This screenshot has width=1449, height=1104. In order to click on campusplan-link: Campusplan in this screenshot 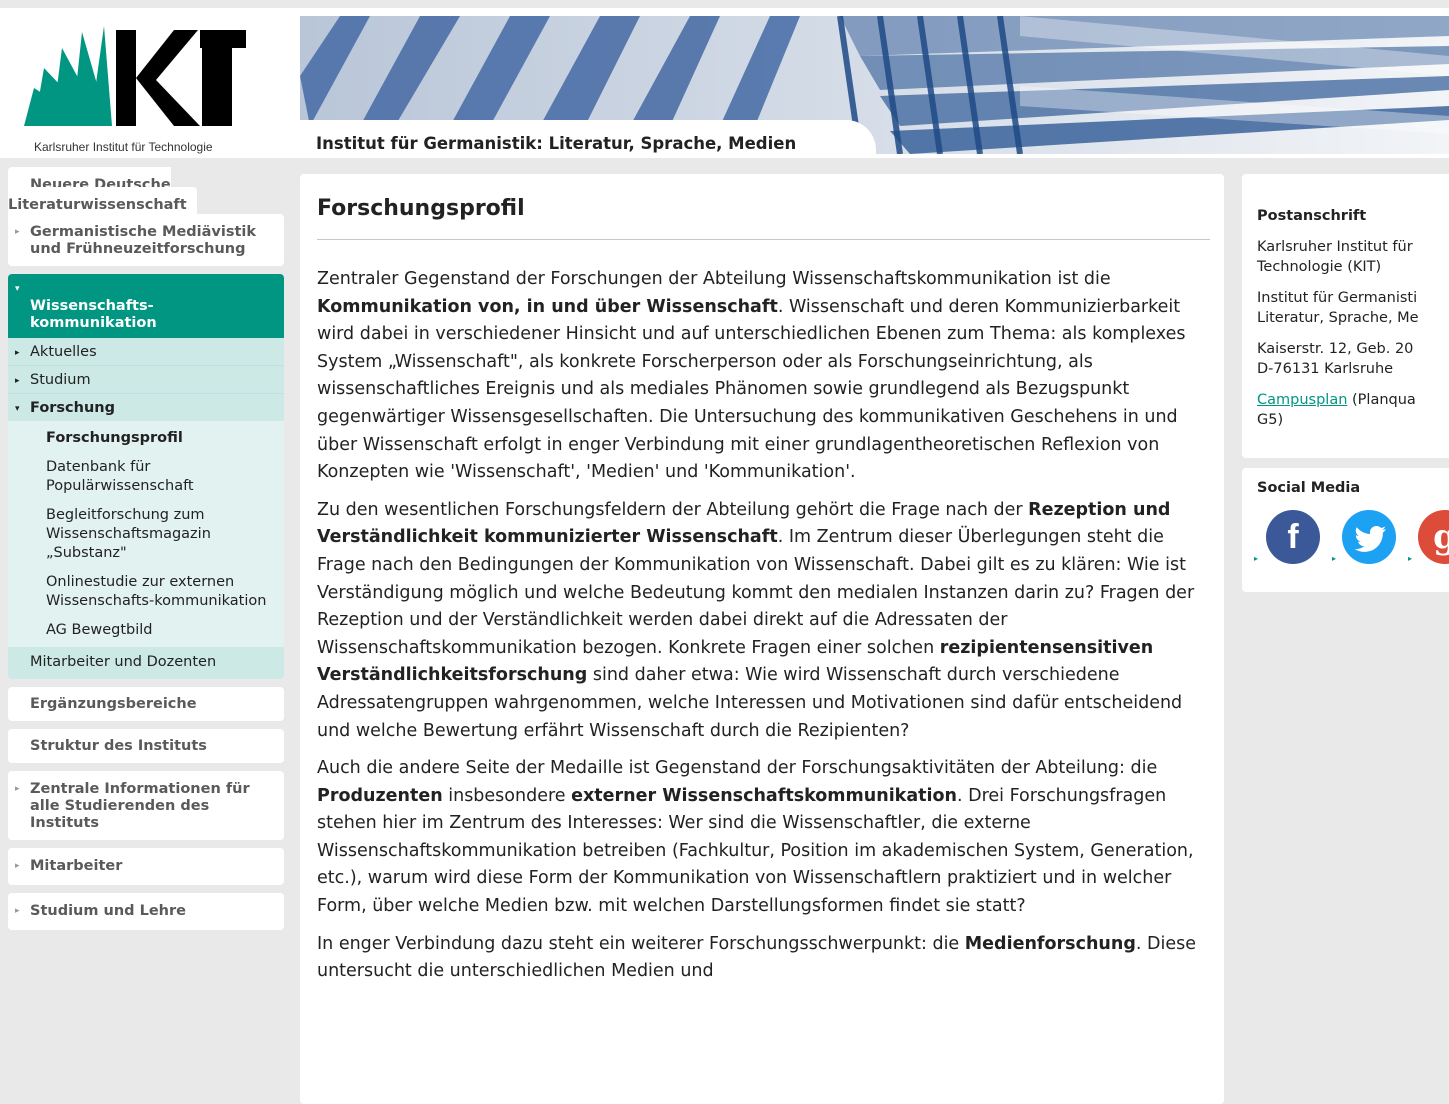, I will do `click(1302, 400)`.